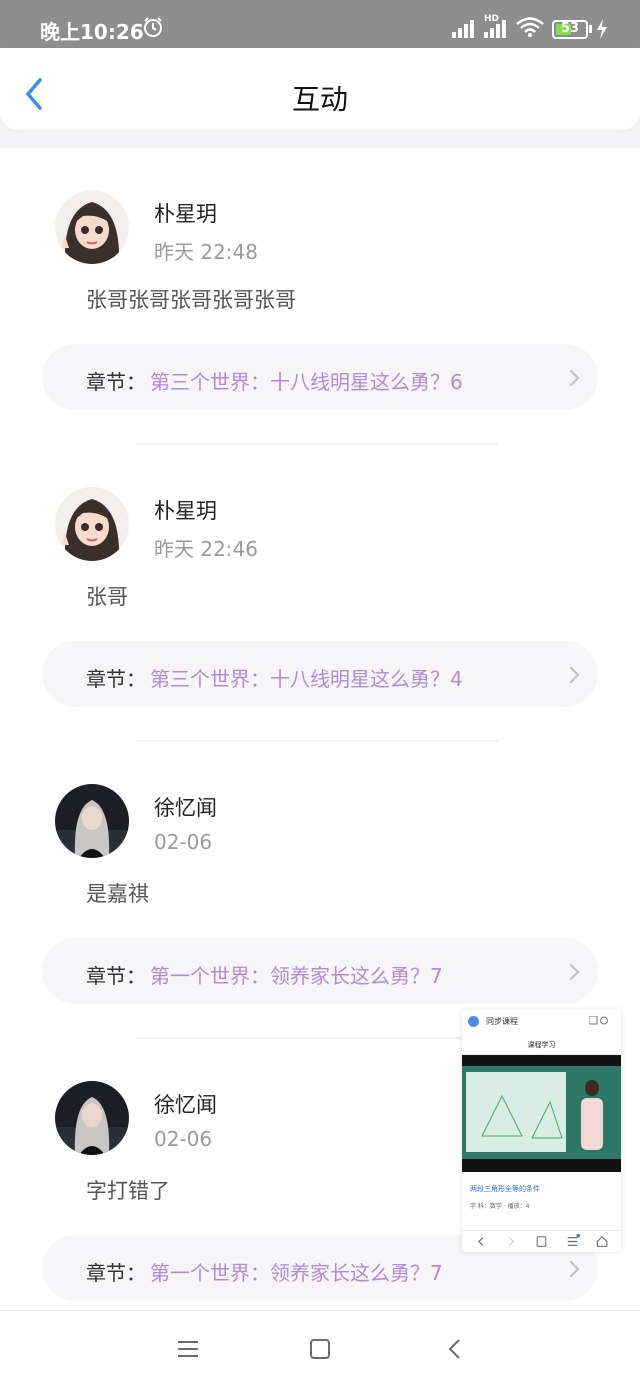 This screenshot has height=1387, width=640. Describe the element at coordinates (306, 382) in the screenshot. I see `chapter-title: 第三个世界：十八线明星这么勇？6` at that location.